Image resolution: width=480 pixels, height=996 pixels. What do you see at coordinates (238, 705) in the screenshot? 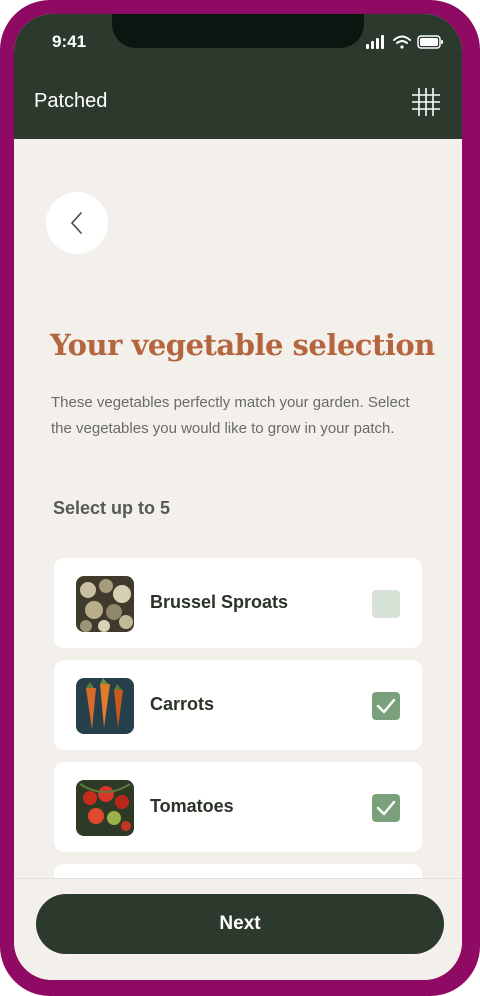
I see `vegetable-card-carrots: Carrots` at bounding box center [238, 705].